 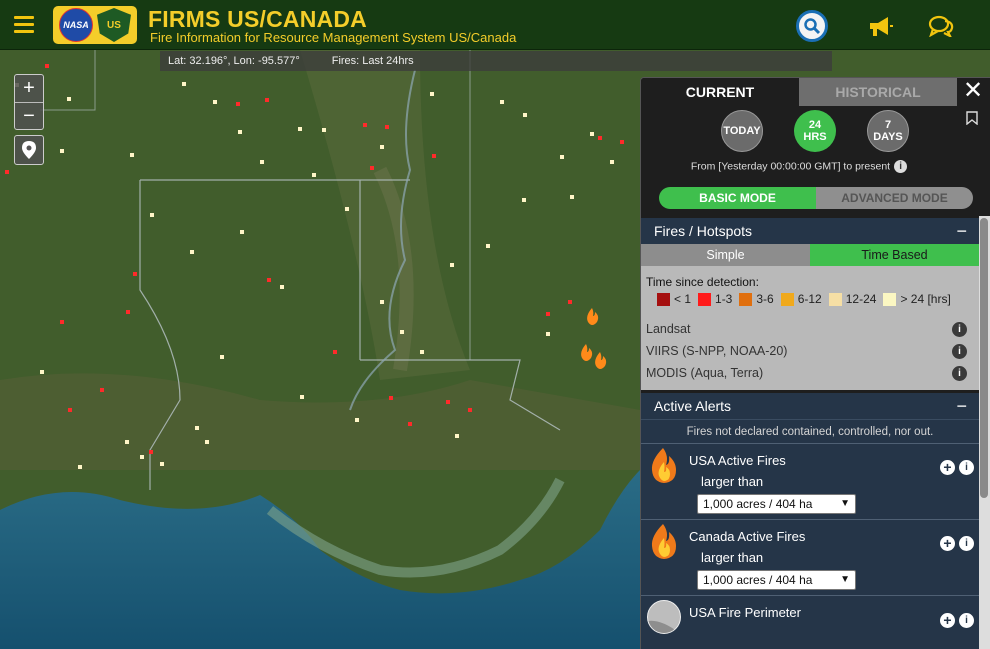 I want to click on fires-subtabs: Simple Time Based, so click(x=810, y=255).